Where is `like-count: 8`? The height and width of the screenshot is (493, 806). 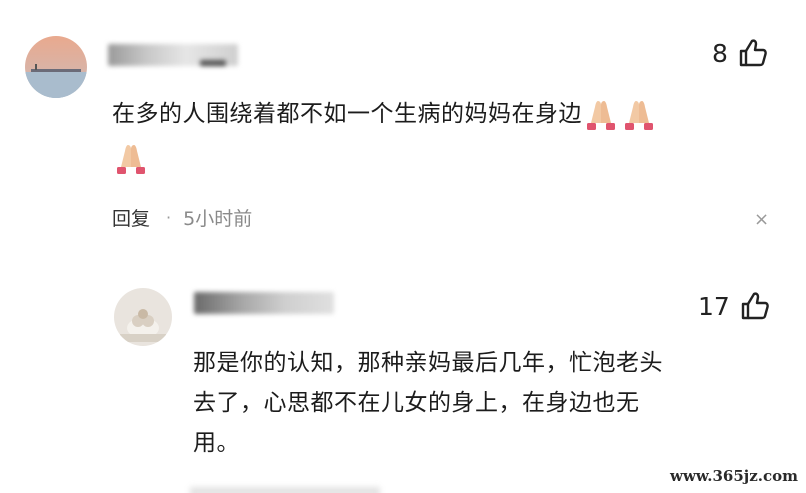
like-count: 8 is located at coordinates (720, 53).